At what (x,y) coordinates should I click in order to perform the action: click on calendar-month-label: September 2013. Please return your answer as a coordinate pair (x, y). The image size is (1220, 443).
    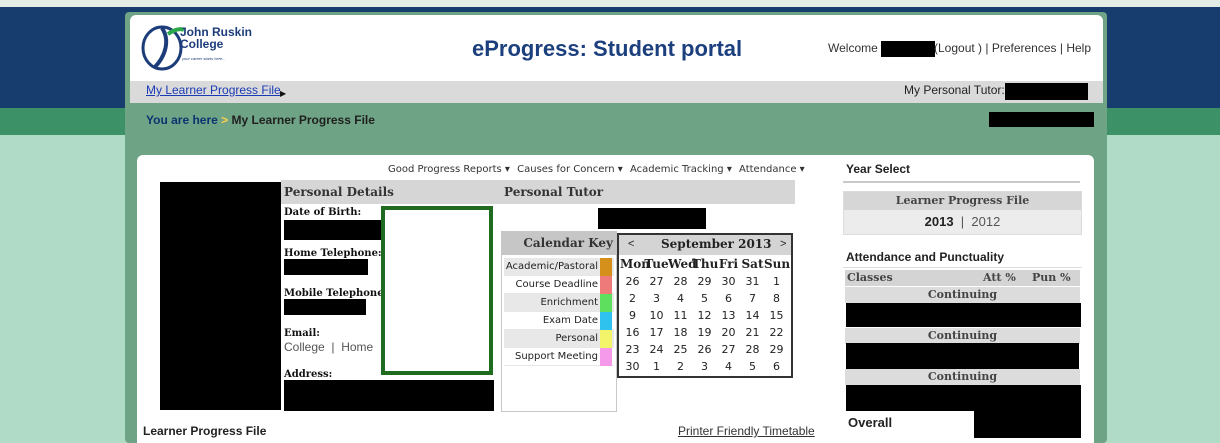
    Looking at the image, I should click on (716, 244).